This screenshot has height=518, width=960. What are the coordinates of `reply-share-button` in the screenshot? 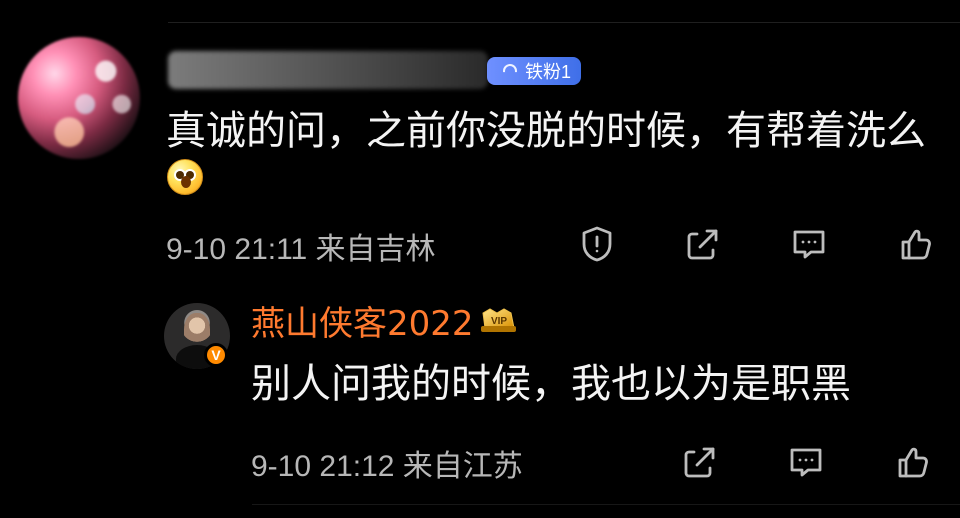 It's located at (700, 462).